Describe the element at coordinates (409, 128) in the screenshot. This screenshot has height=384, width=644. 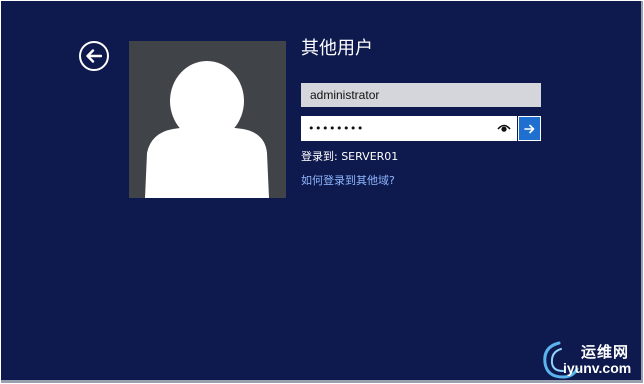
I see `password-field: ••••••••` at that location.